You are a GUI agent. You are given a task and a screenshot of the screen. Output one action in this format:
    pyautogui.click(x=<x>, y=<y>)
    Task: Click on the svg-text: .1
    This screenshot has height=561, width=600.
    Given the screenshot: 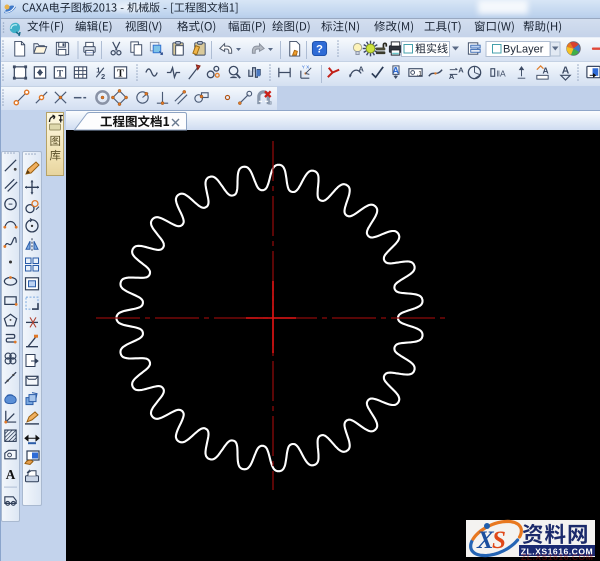 What is the action you would take?
    pyautogui.click(x=419, y=73)
    